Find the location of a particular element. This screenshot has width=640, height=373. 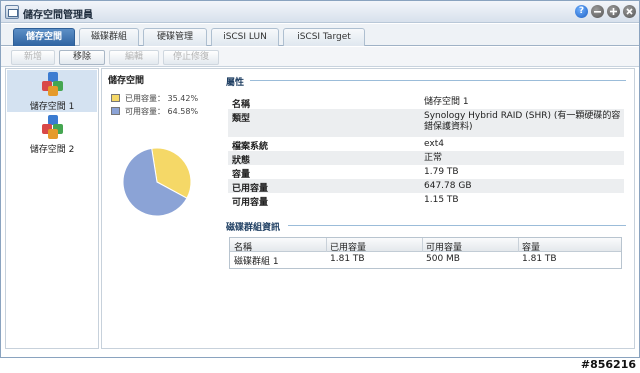

property-row: 已用容量 647.78 GB is located at coordinates (426, 186).